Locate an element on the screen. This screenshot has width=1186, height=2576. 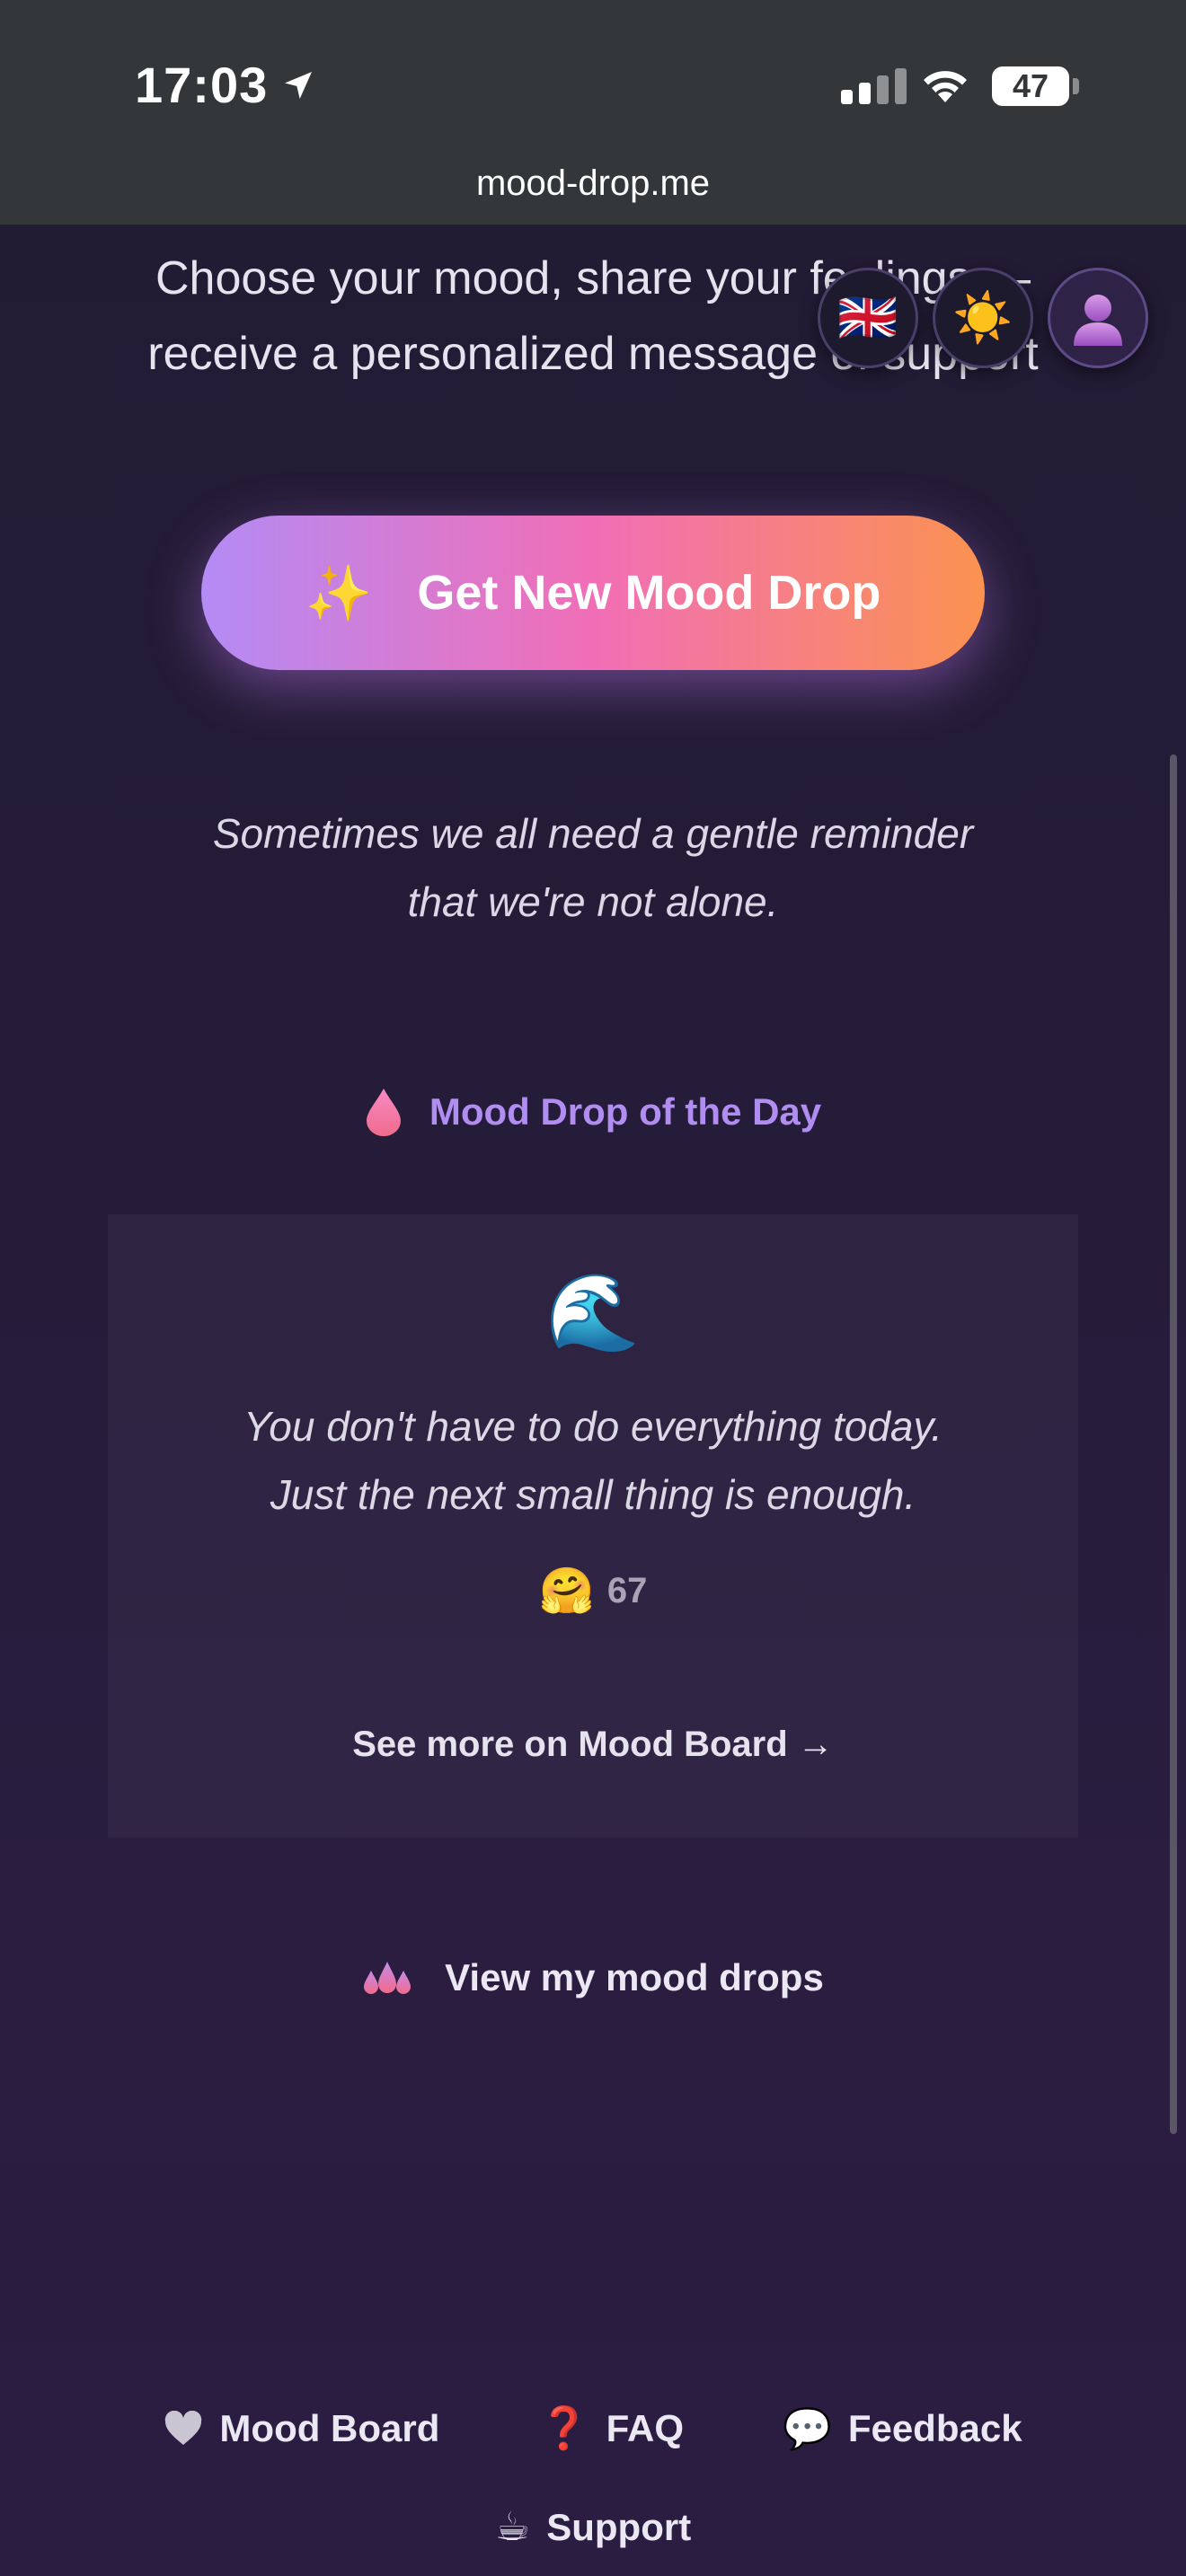
footer-support-label: Support is located at coordinates (619, 2526).